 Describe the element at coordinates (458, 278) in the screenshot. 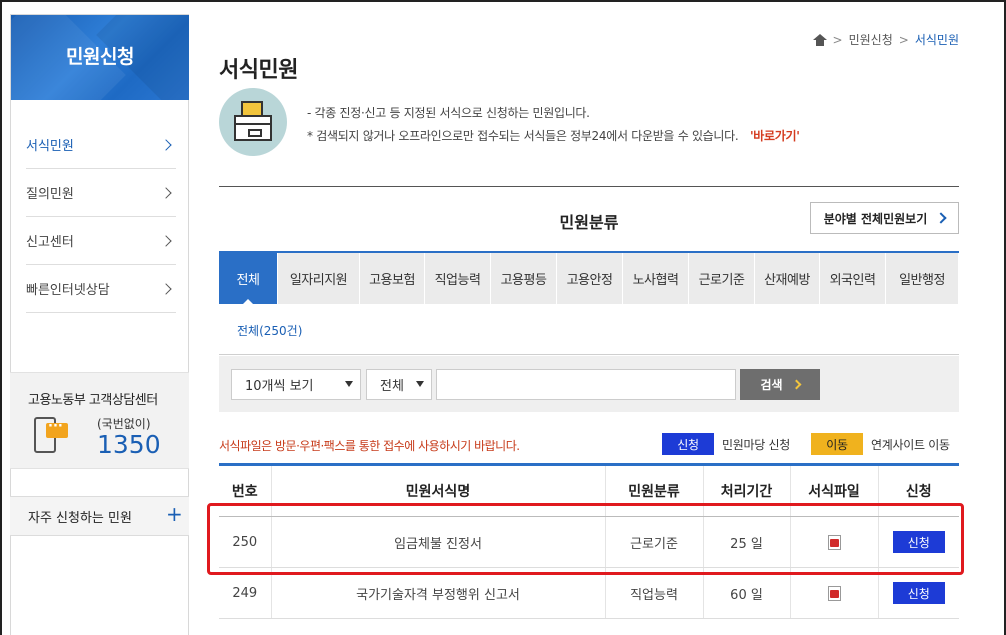

I see `tab-vocational-ability: 직업능력` at that location.